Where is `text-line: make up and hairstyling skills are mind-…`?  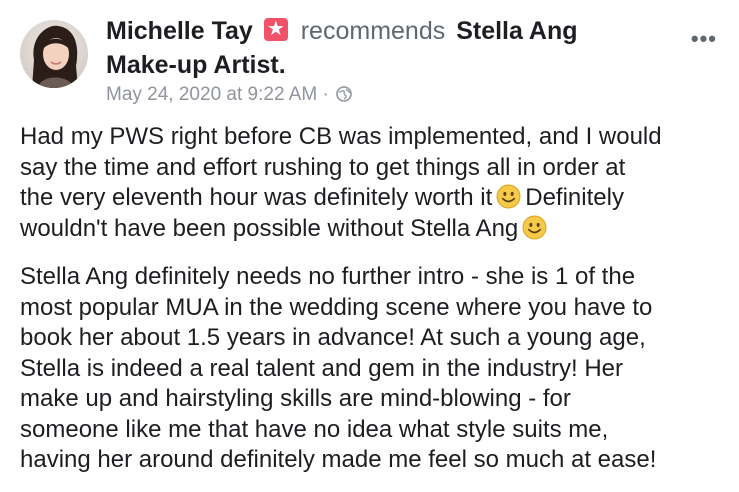
text-line: make up and hairstyling skills are mind-… is located at coordinates (295, 398).